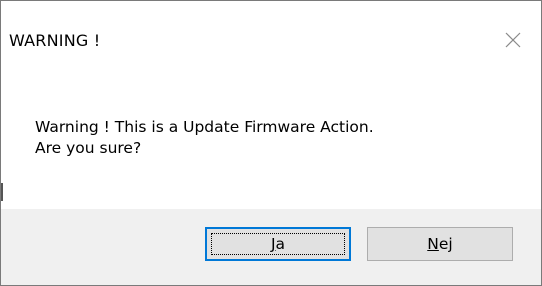  I want to click on yes-label-rest: a, so click(280, 244).